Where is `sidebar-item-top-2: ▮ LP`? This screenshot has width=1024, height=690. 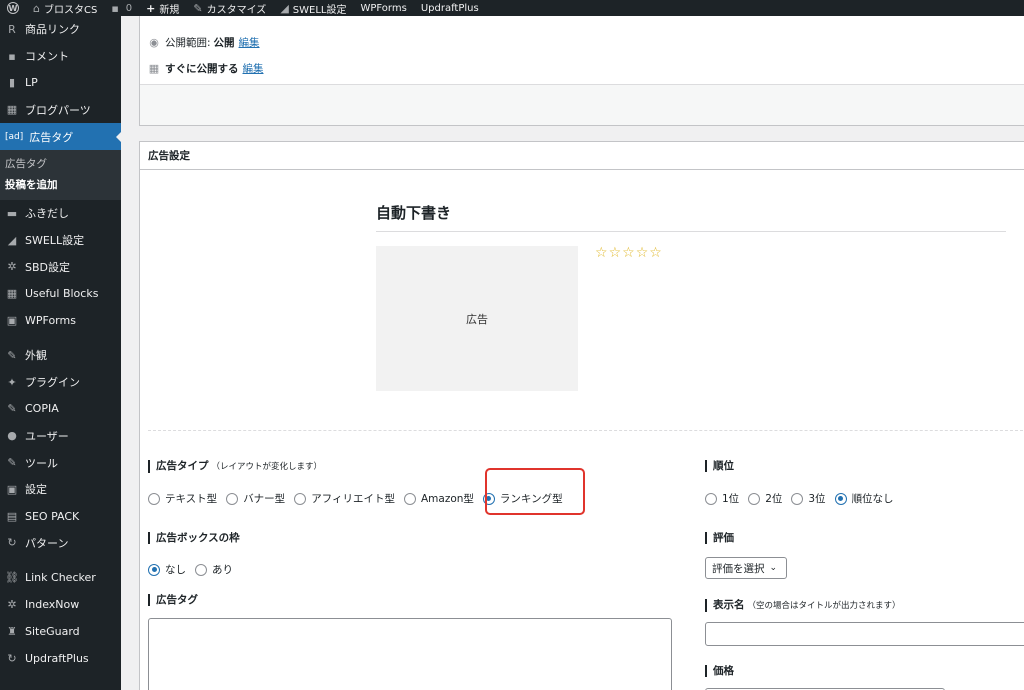 sidebar-item-top-2: ▮ LP is located at coordinates (60, 83).